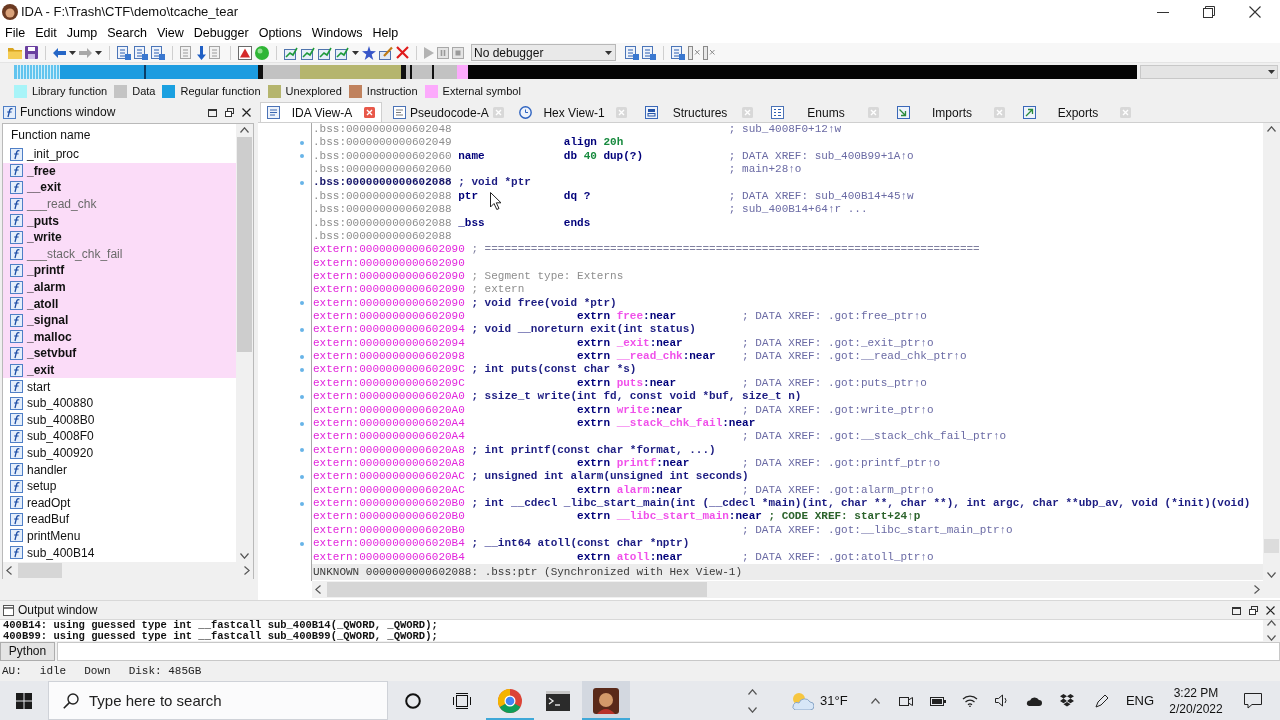 This screenshot has width=1280, height=720. I want to click on cross-icon, so click(402, 52).